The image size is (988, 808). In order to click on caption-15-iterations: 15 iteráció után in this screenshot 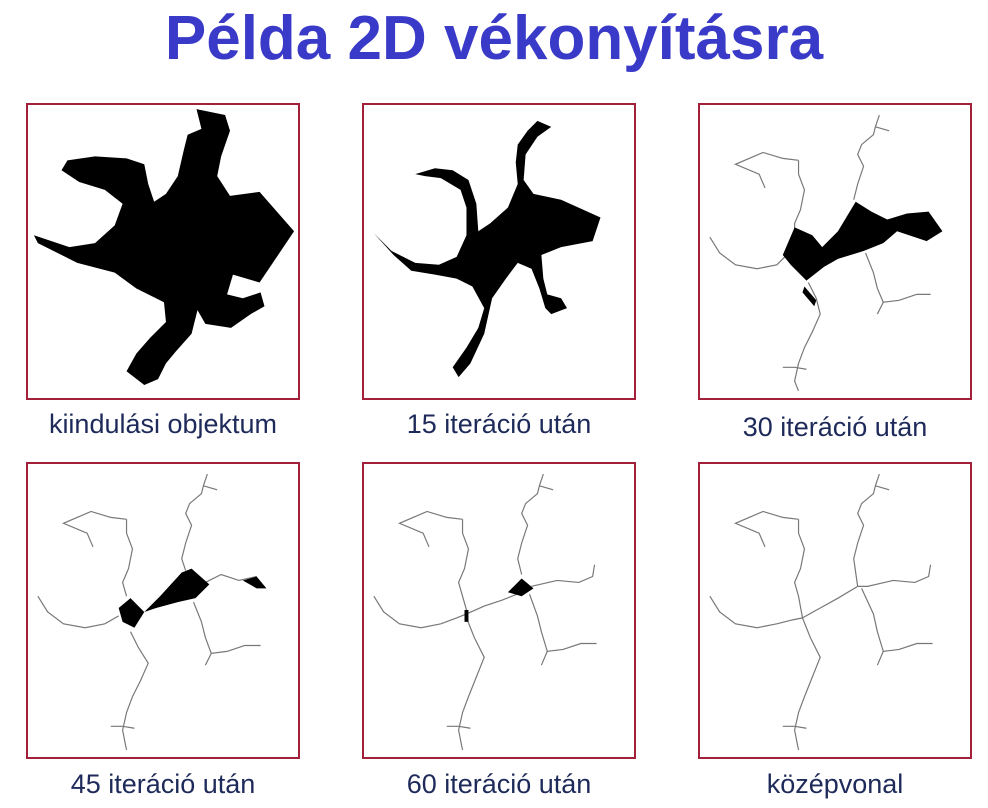, I will do `click(499, 424)`.